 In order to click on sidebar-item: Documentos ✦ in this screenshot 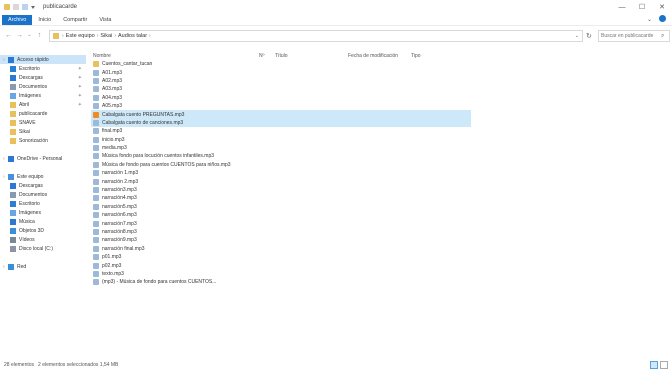, I will do `click(43, 86)`.